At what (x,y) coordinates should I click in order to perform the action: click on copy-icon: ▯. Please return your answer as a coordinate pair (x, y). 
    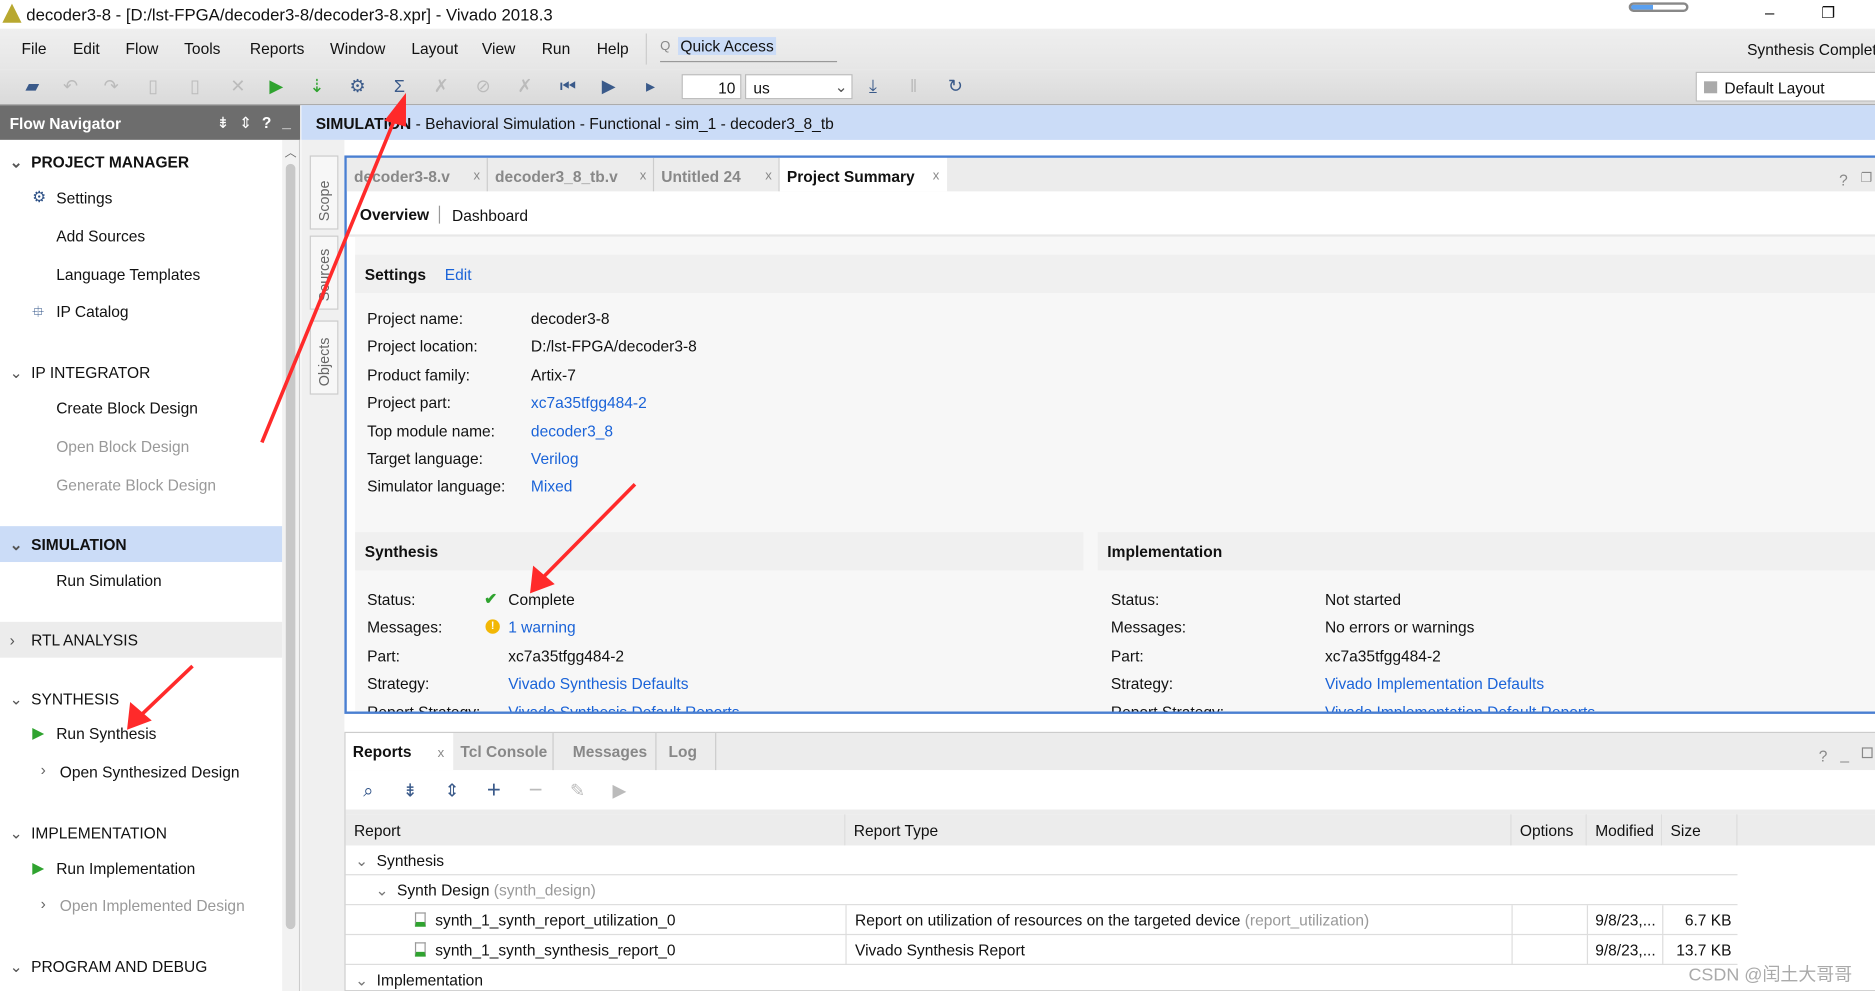
    Looking at the image, I should click on (153, 88).